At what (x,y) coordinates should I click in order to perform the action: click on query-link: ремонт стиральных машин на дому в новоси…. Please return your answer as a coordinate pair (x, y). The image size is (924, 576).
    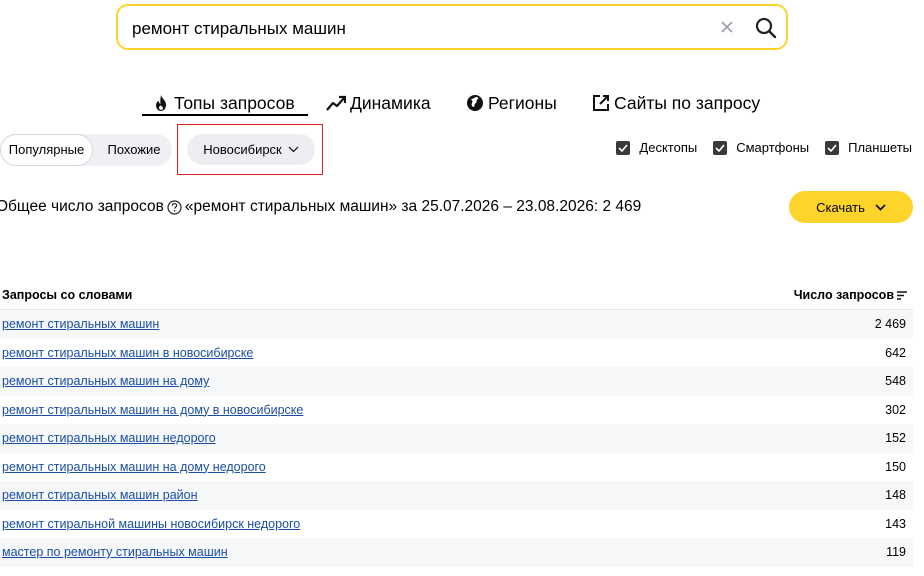
    Looking at the image, I should click on (152, 410).